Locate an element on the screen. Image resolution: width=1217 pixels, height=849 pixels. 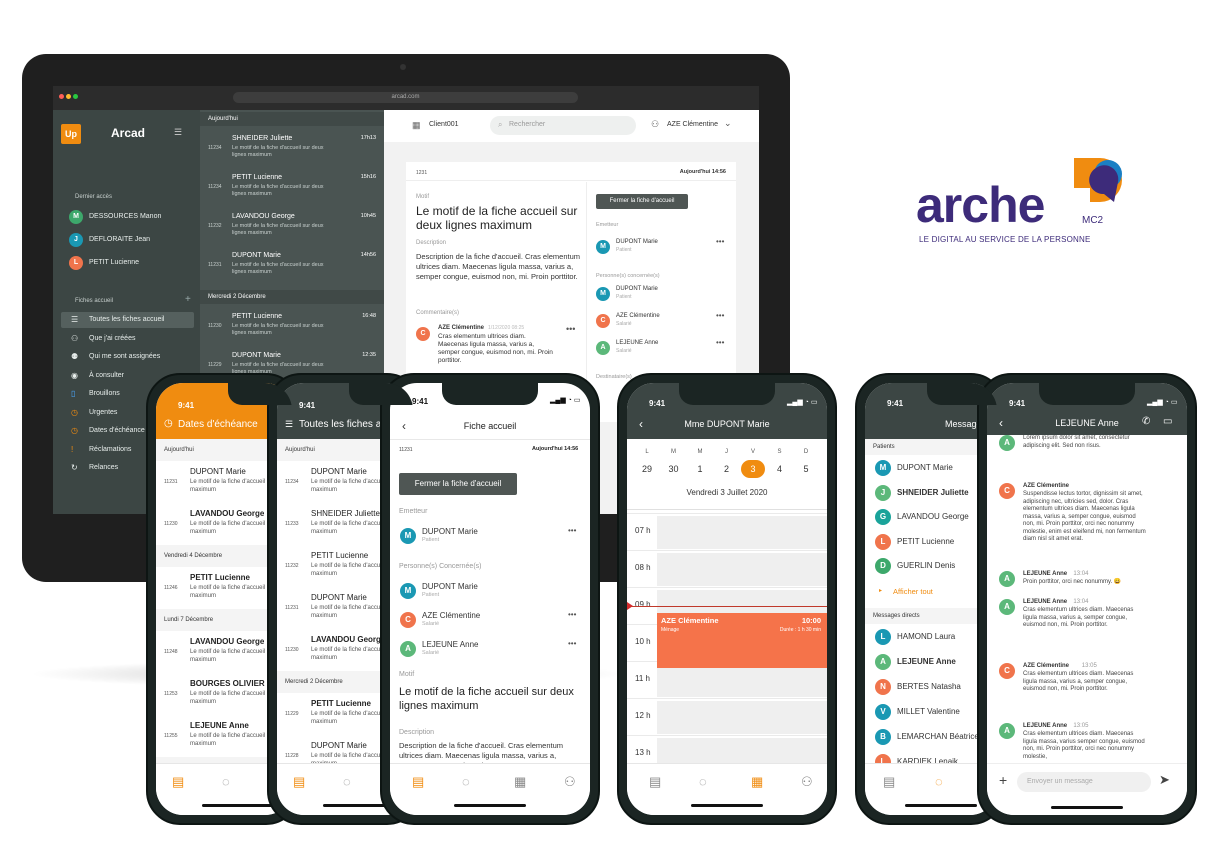
nav-item: ⚇ Que j'ai créées is located at coordinates (127, 339).